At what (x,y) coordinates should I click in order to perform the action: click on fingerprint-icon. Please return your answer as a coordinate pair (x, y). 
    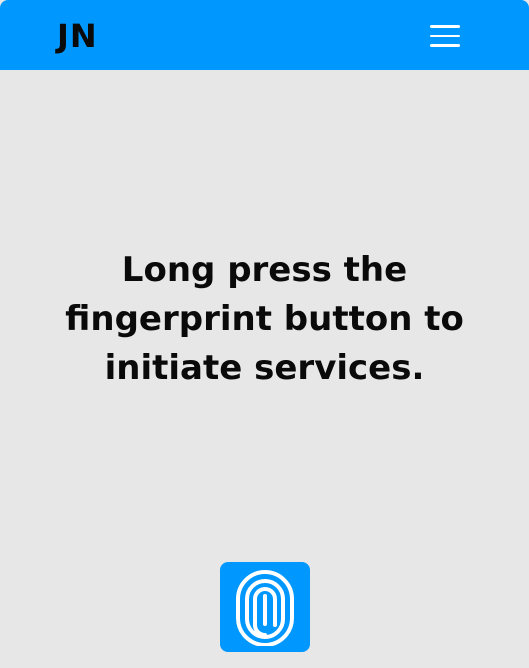
    Looking at the image, I should click on (265, 608).